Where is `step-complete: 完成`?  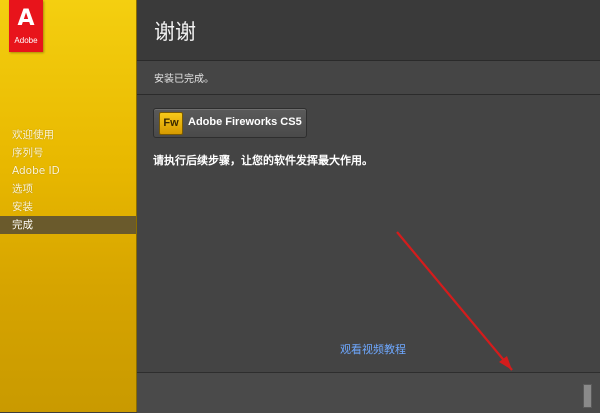 step-complete: 完成 is located at coordinates (68, 225).